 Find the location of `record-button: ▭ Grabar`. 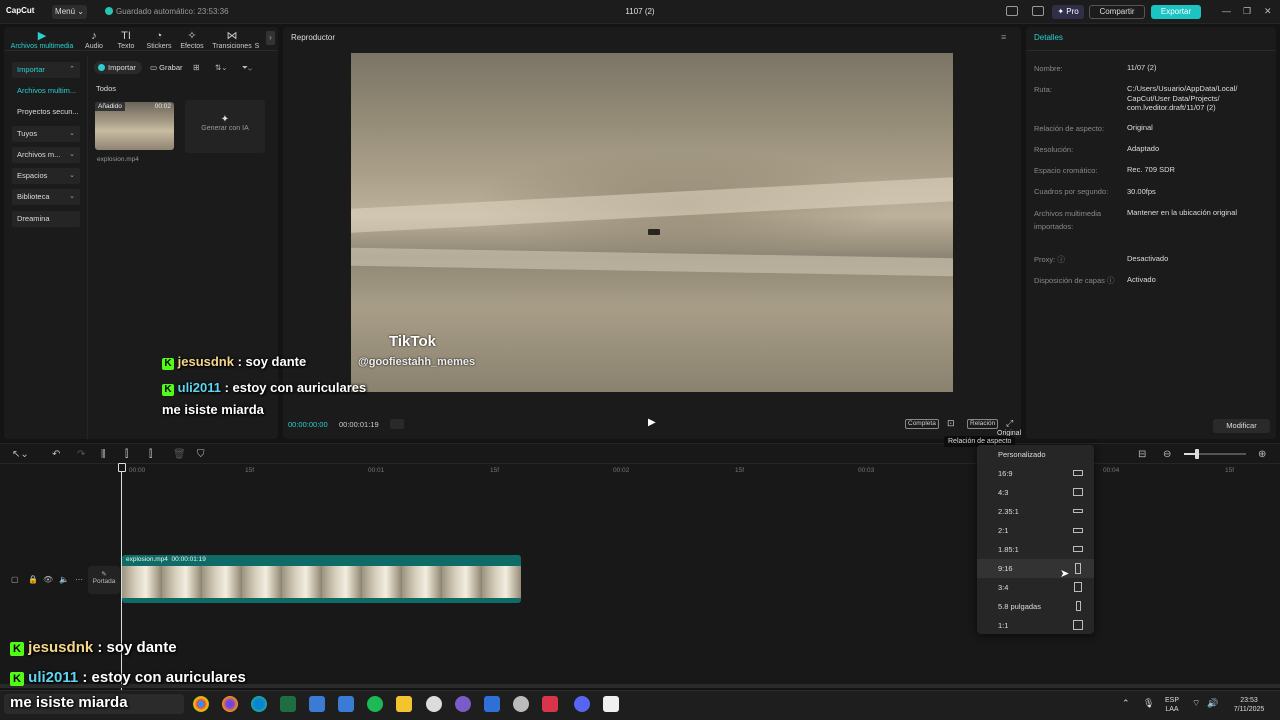

record-button: ▭ Grabar is located at coordinates (166, 67).